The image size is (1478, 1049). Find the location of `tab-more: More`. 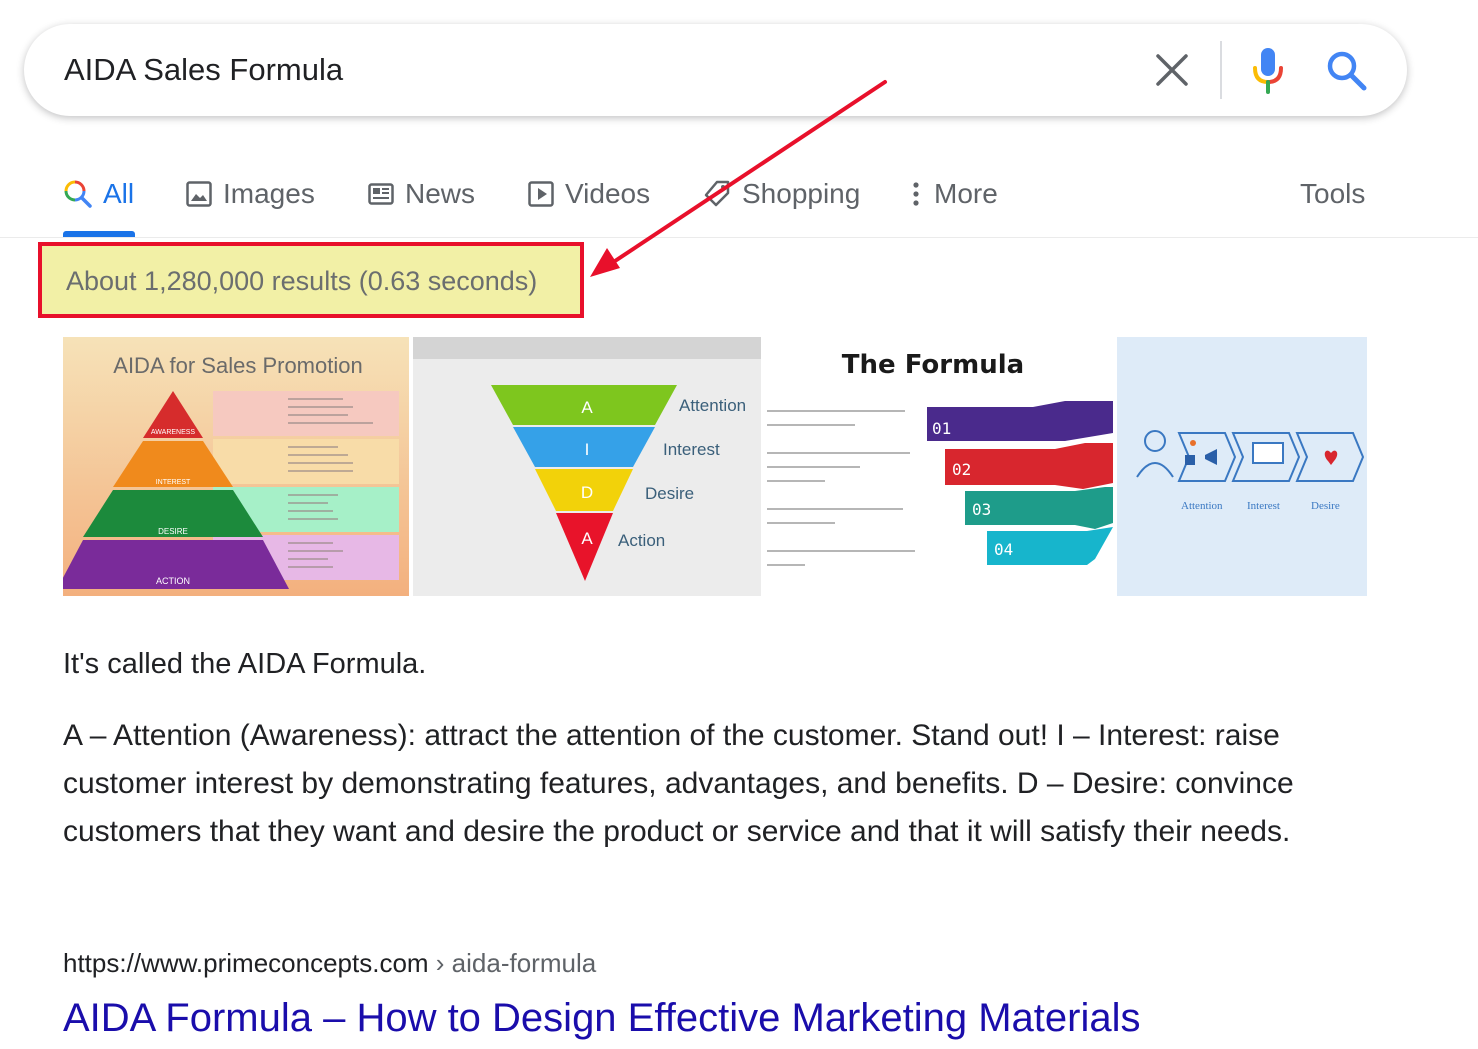

tab-more: More is located at coordinates (953, 194).